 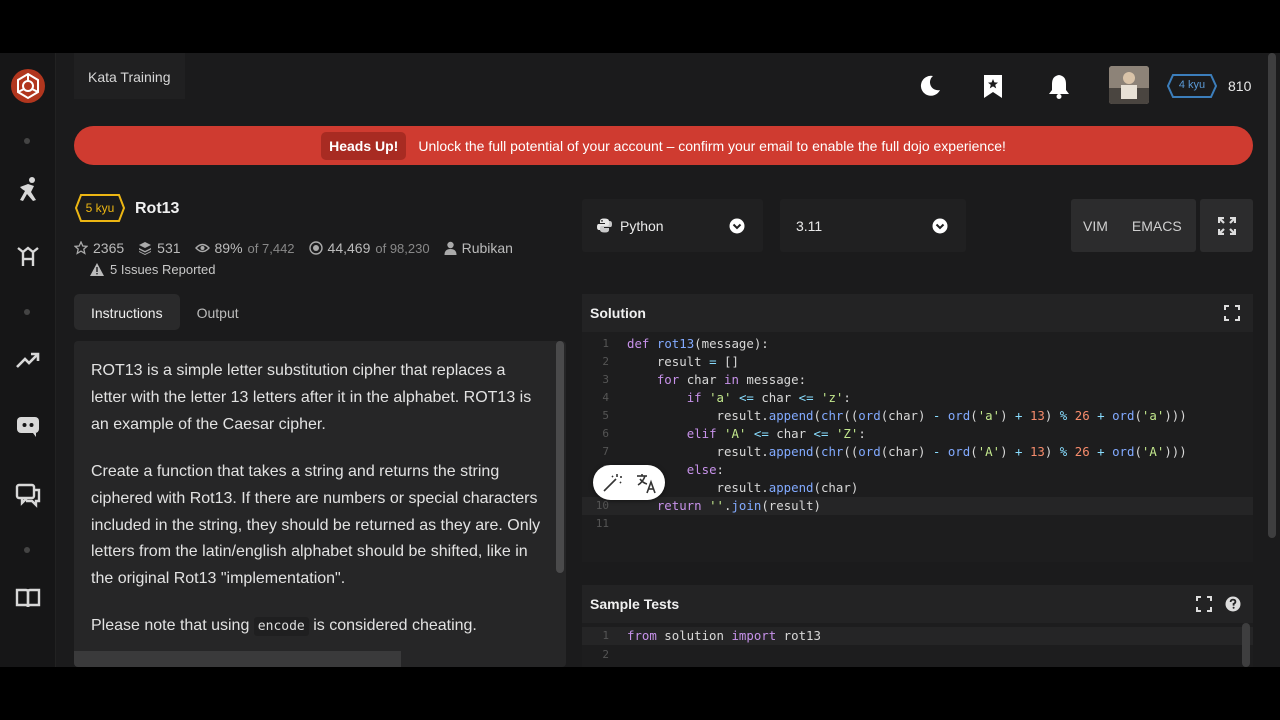 What do you see at coordinates (917, 506) in the screenshot?
I see `code-line: 10 return ''.join(result)` at bounding box center [917, 506].